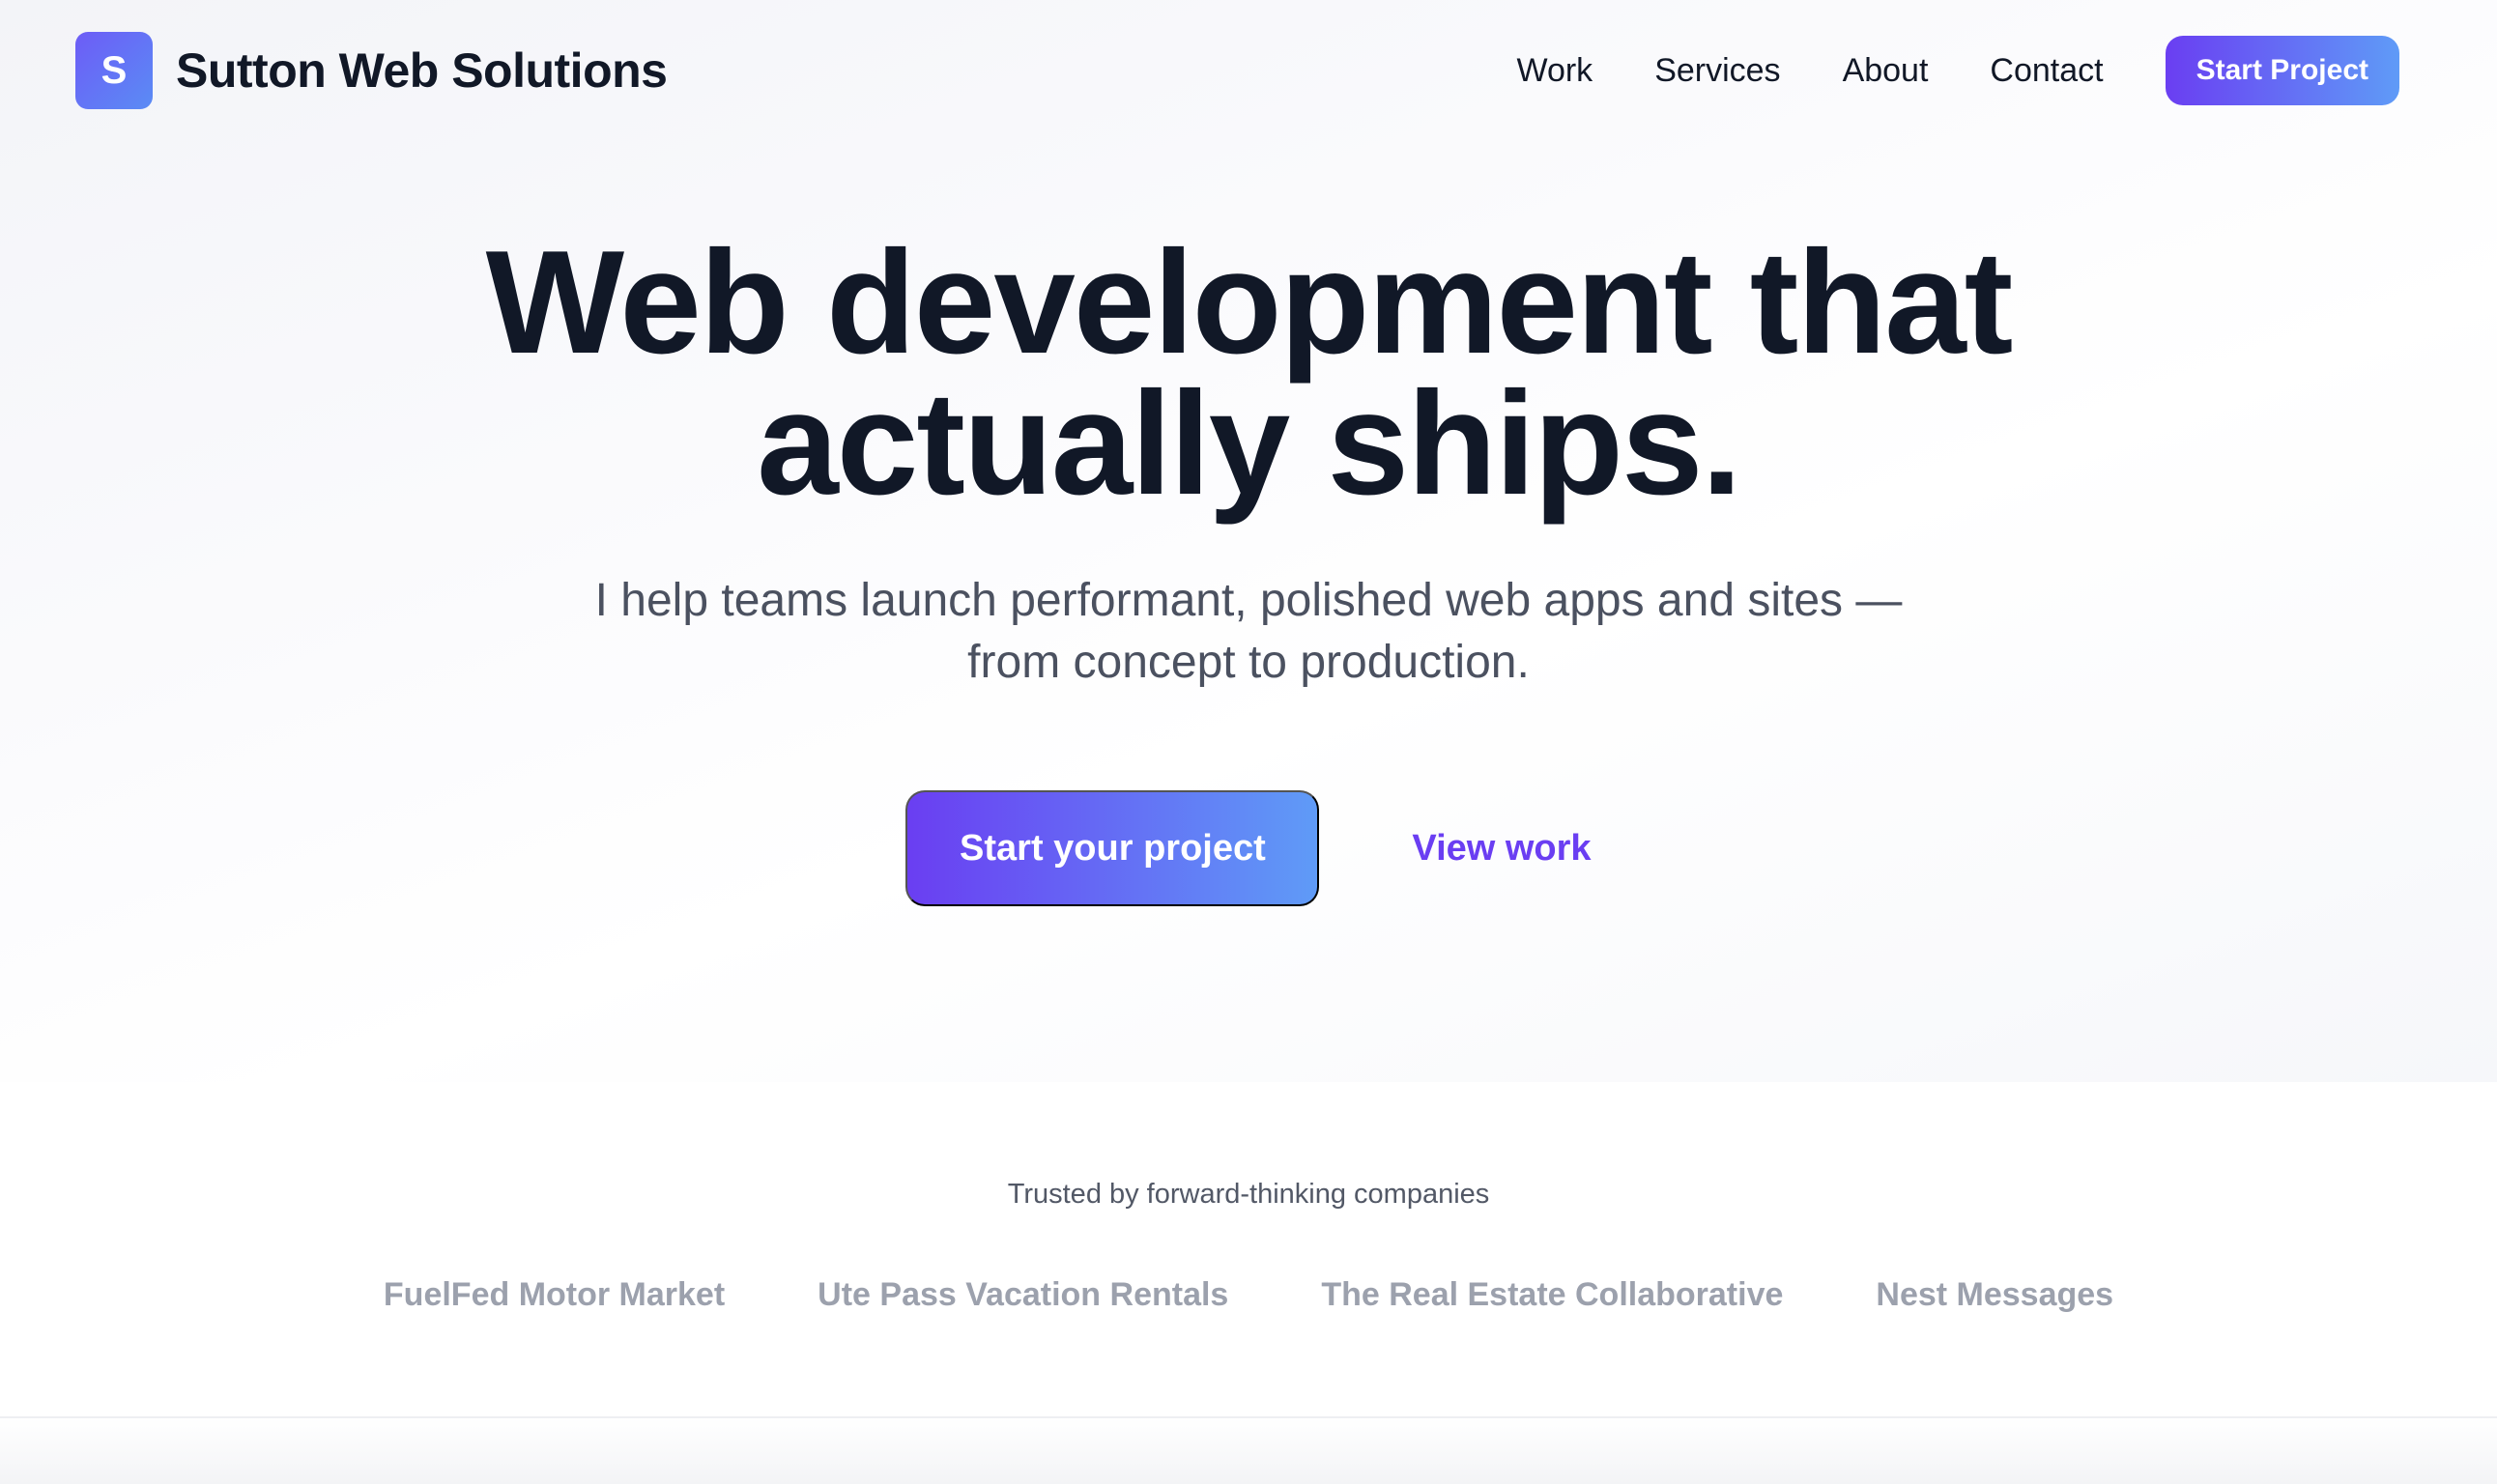 The image size is (2497, 1484). Describe the element at coordinates (1886, 71) in the screenshot. I see `nav-link-about: About` at that location.